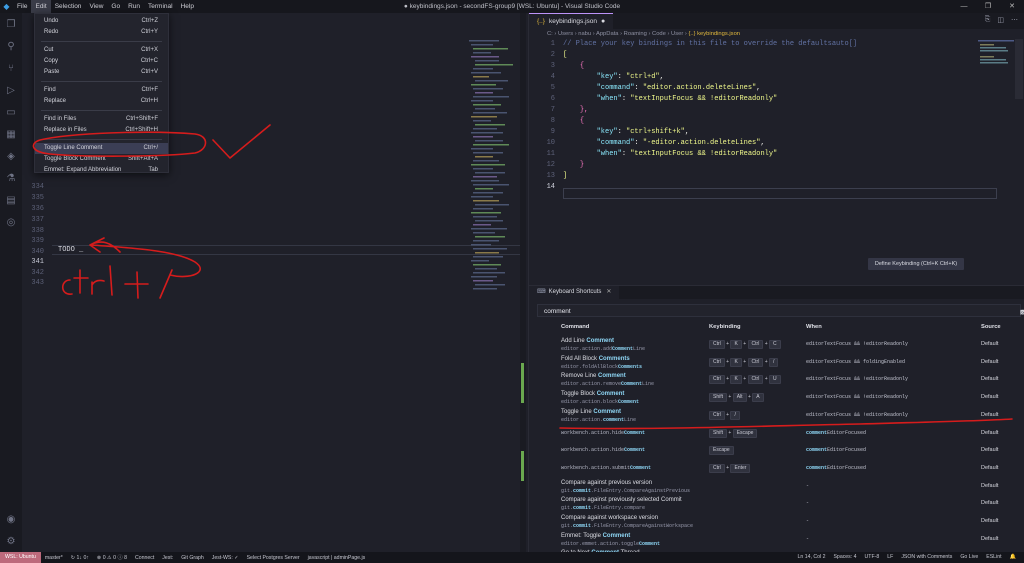 The height and width of the screenshot is (563, 1024). Describe the element at coordinates (717, 468) in the screenshot. I see `key-cap: Ctrl` at that location.